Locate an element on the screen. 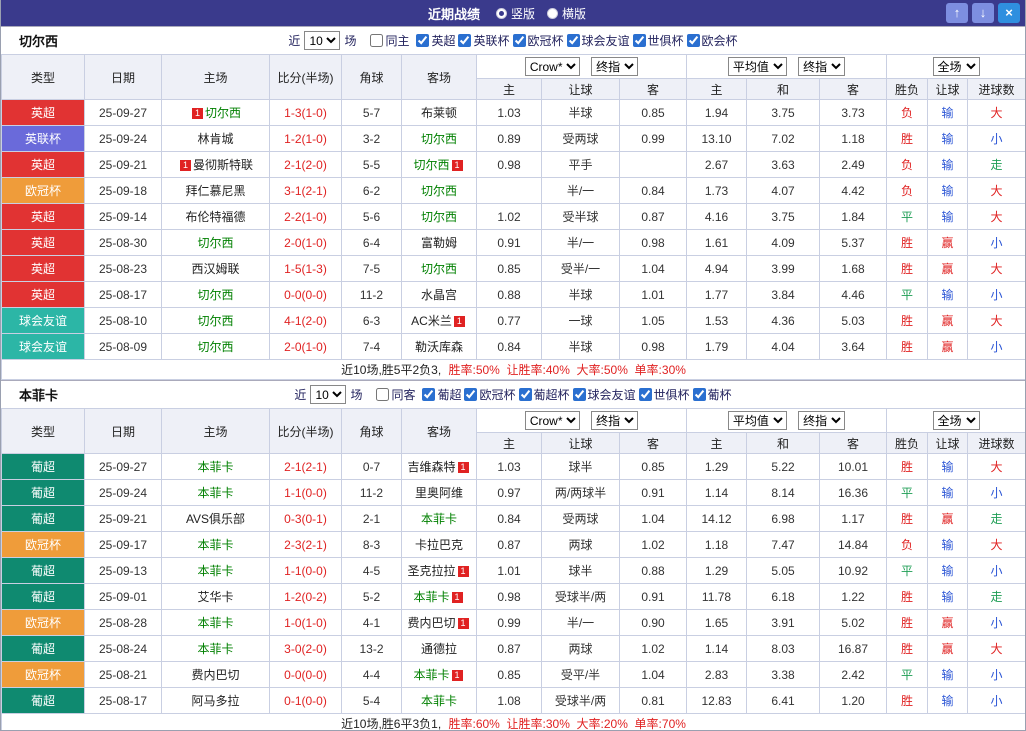 The image size is (1026, 731). handicap-away-odds: 0.85 is located at coordinates (653, 112).